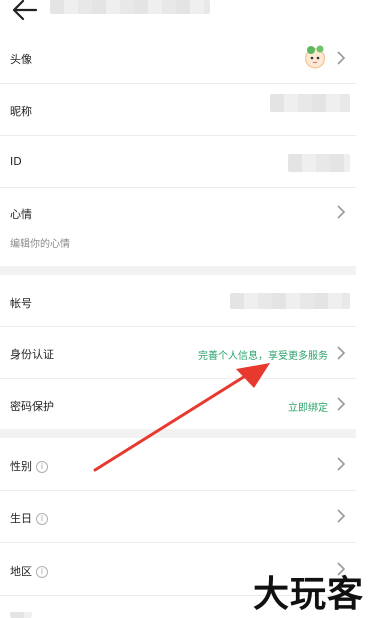 The height and width of the screenshot is (618, 377). What do you see at coordinates (21, 518) in the screenshot?
I see `row-birthday-label: 生日` at bounding box center [21, 518].